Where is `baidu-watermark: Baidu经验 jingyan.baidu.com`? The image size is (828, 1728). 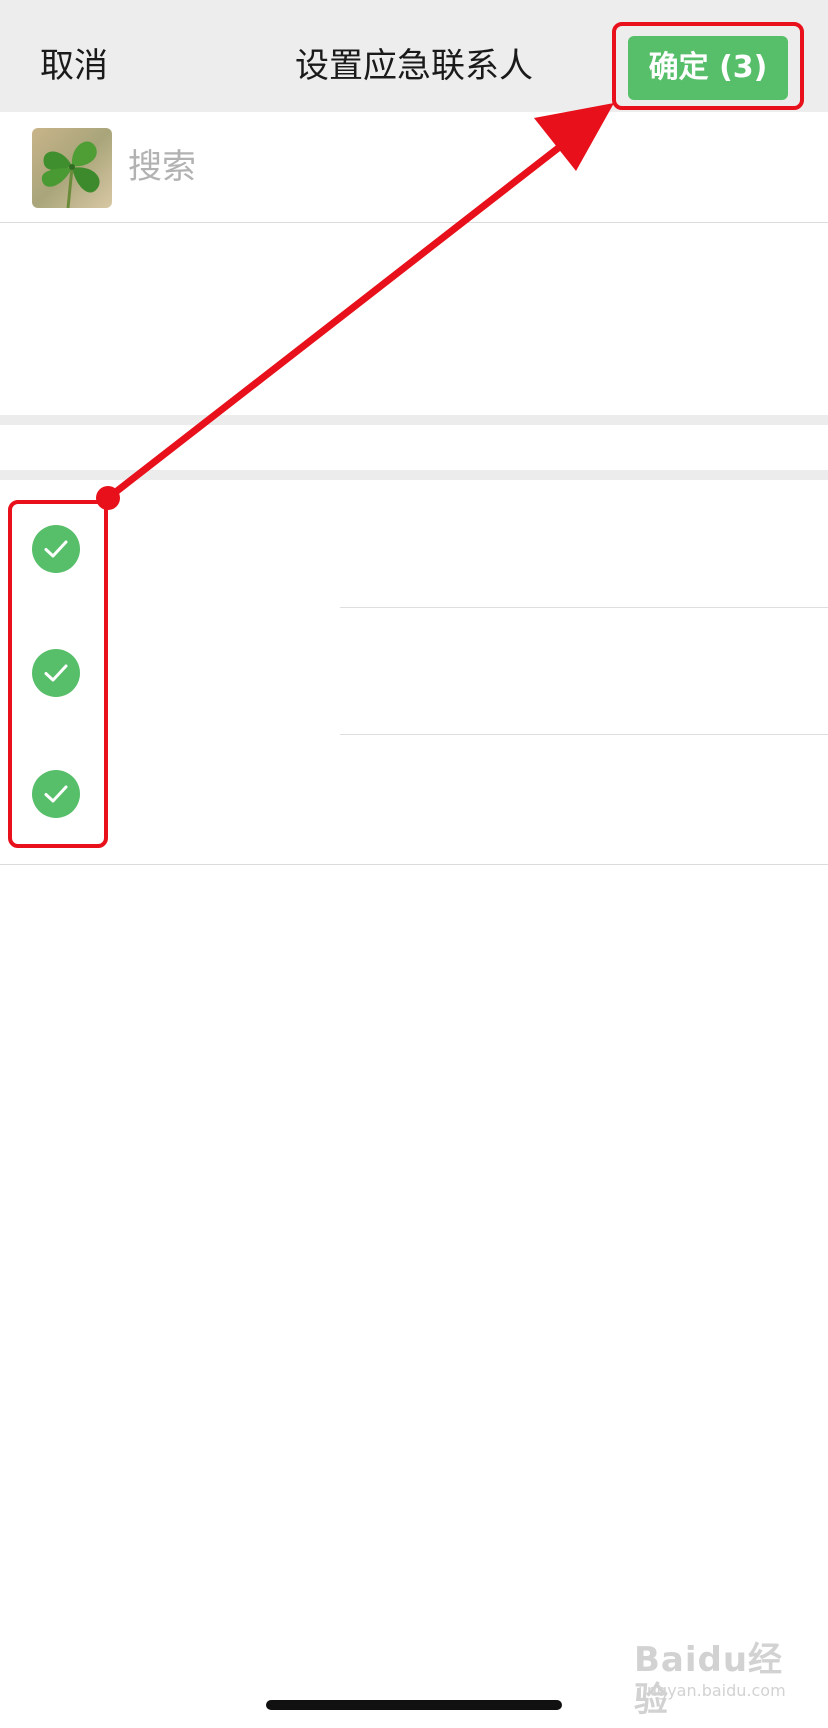 baidu-watermark: Baidu经验 jingyan.baidu.com is located at coordinates (724, 1680).